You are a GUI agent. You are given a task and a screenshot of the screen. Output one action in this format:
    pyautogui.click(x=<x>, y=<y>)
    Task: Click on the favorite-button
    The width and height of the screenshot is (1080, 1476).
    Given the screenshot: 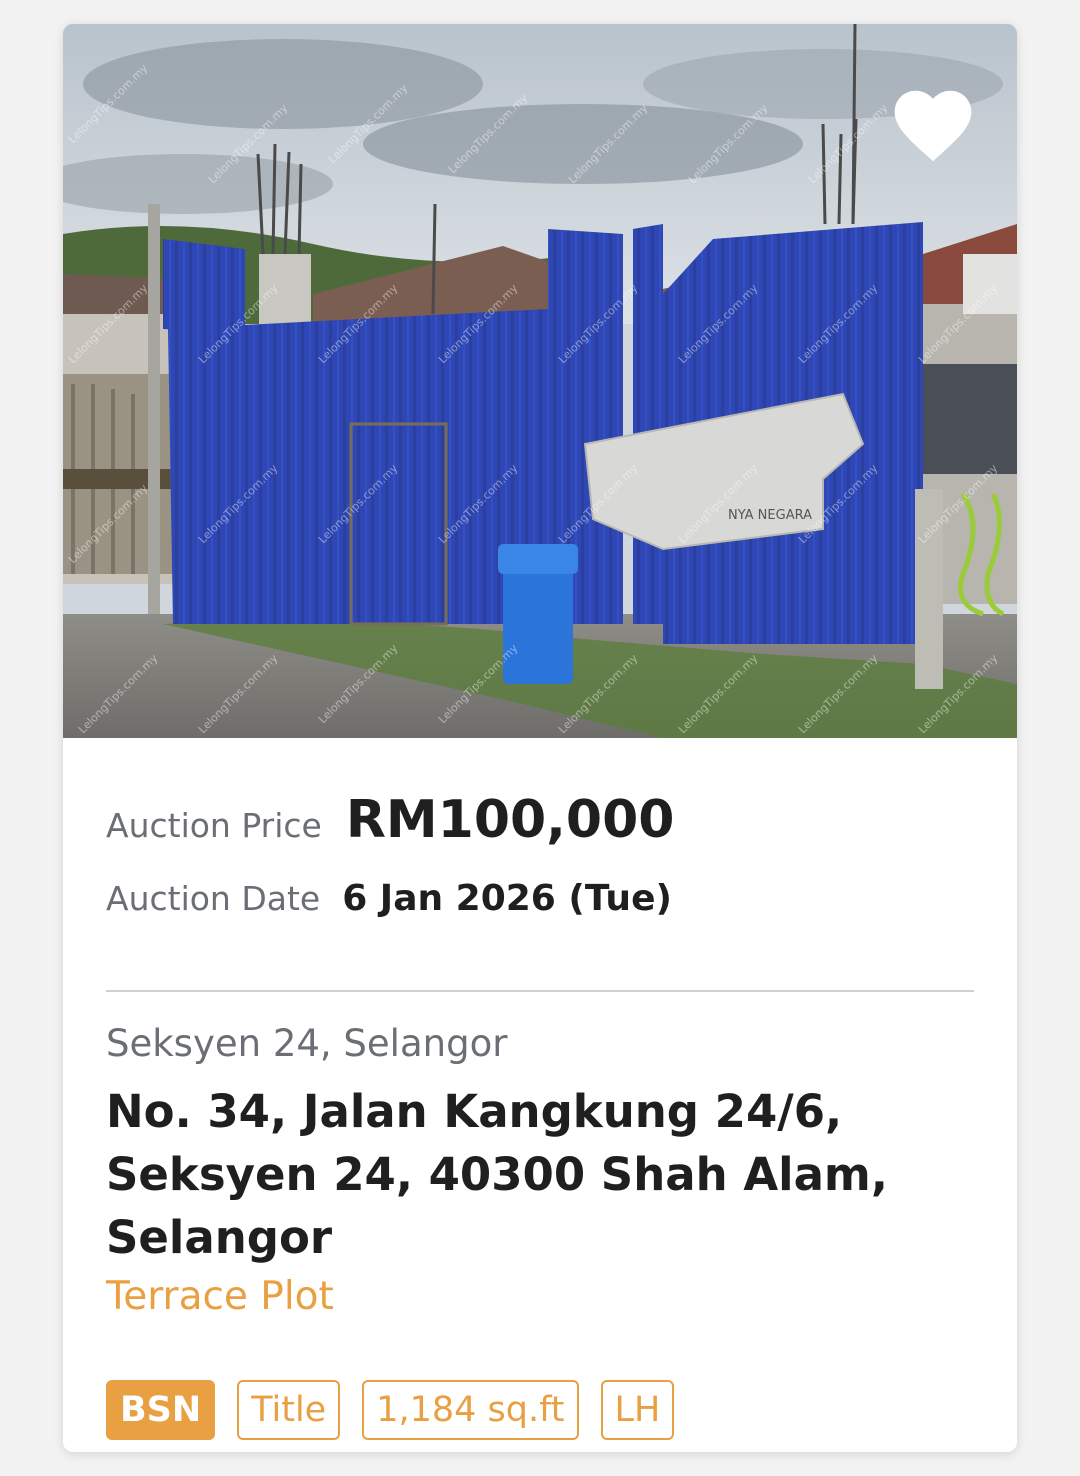 What is the action you would take?
    pyautogui.click(x=933, y=126)
    